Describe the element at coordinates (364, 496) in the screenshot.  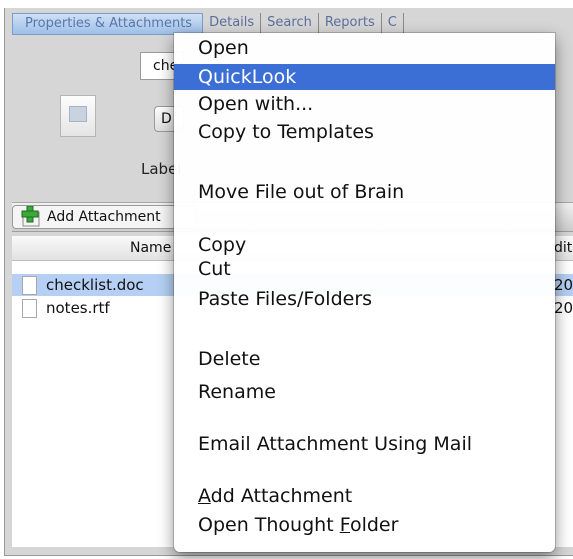
I see `menu-item-add-attachment: Add Attachment` at that location.